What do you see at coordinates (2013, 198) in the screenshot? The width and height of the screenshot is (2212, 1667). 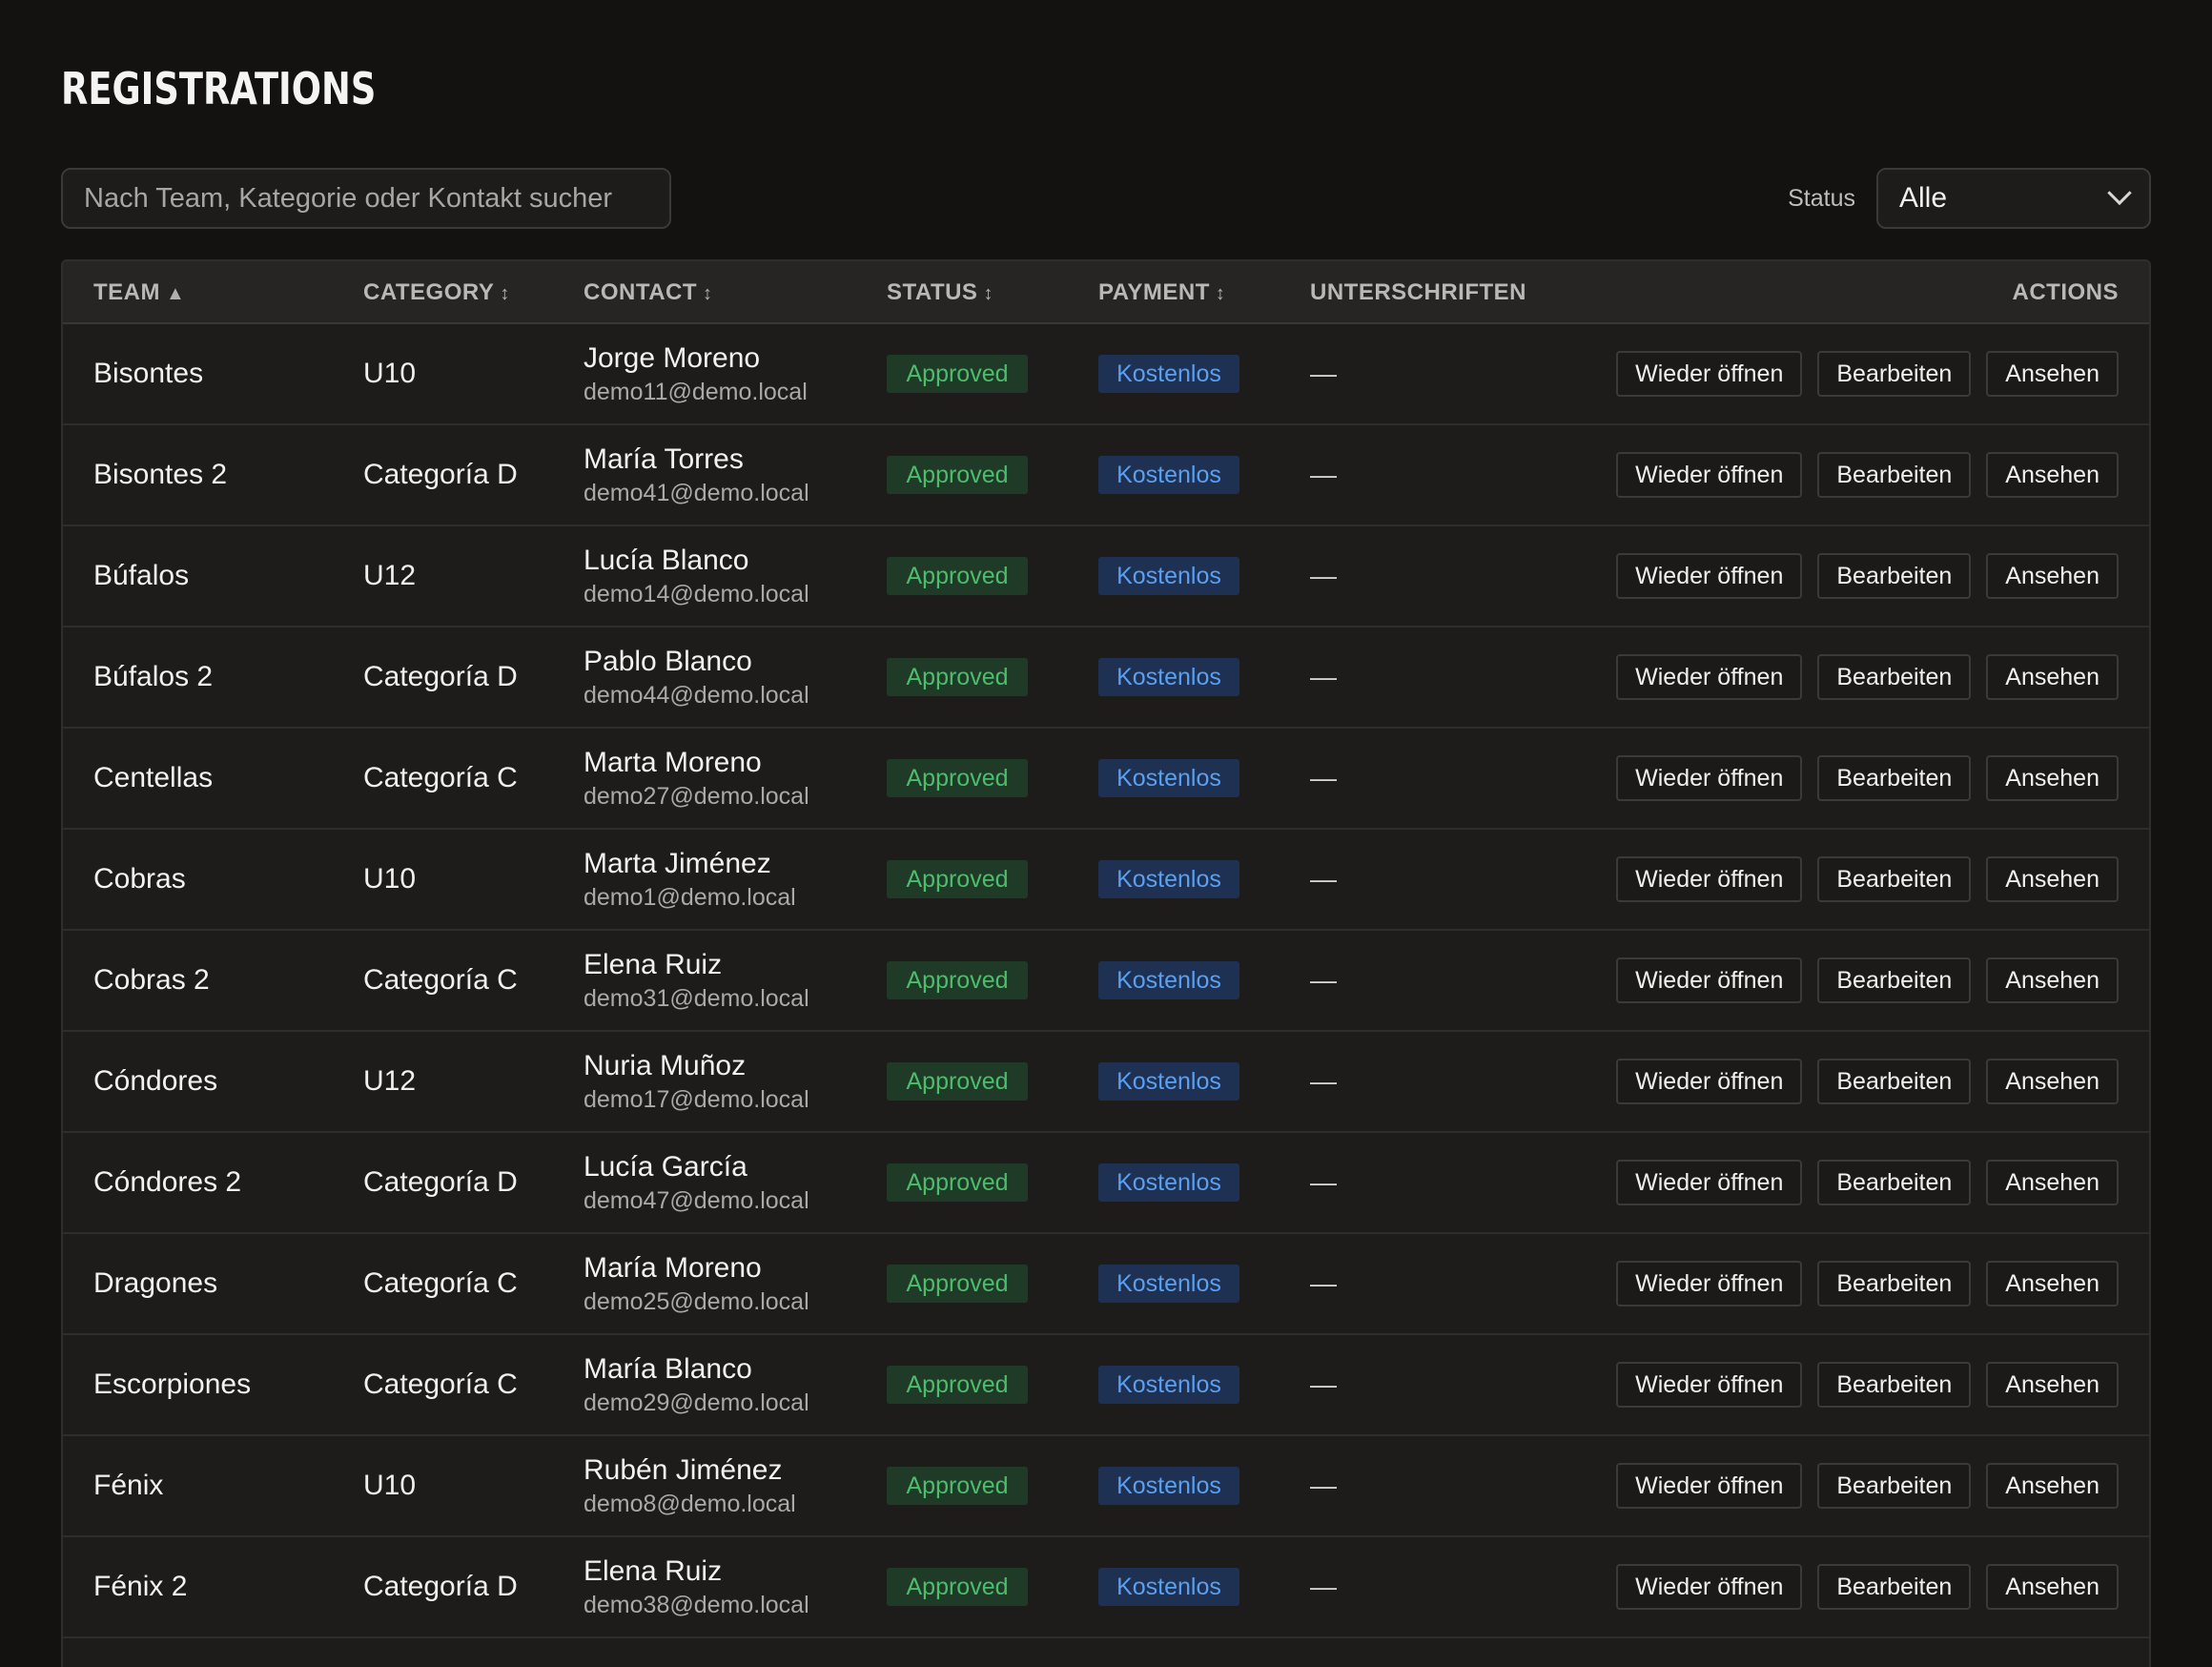 I see `status-select: Alle` at bounding box center [2013, 198].